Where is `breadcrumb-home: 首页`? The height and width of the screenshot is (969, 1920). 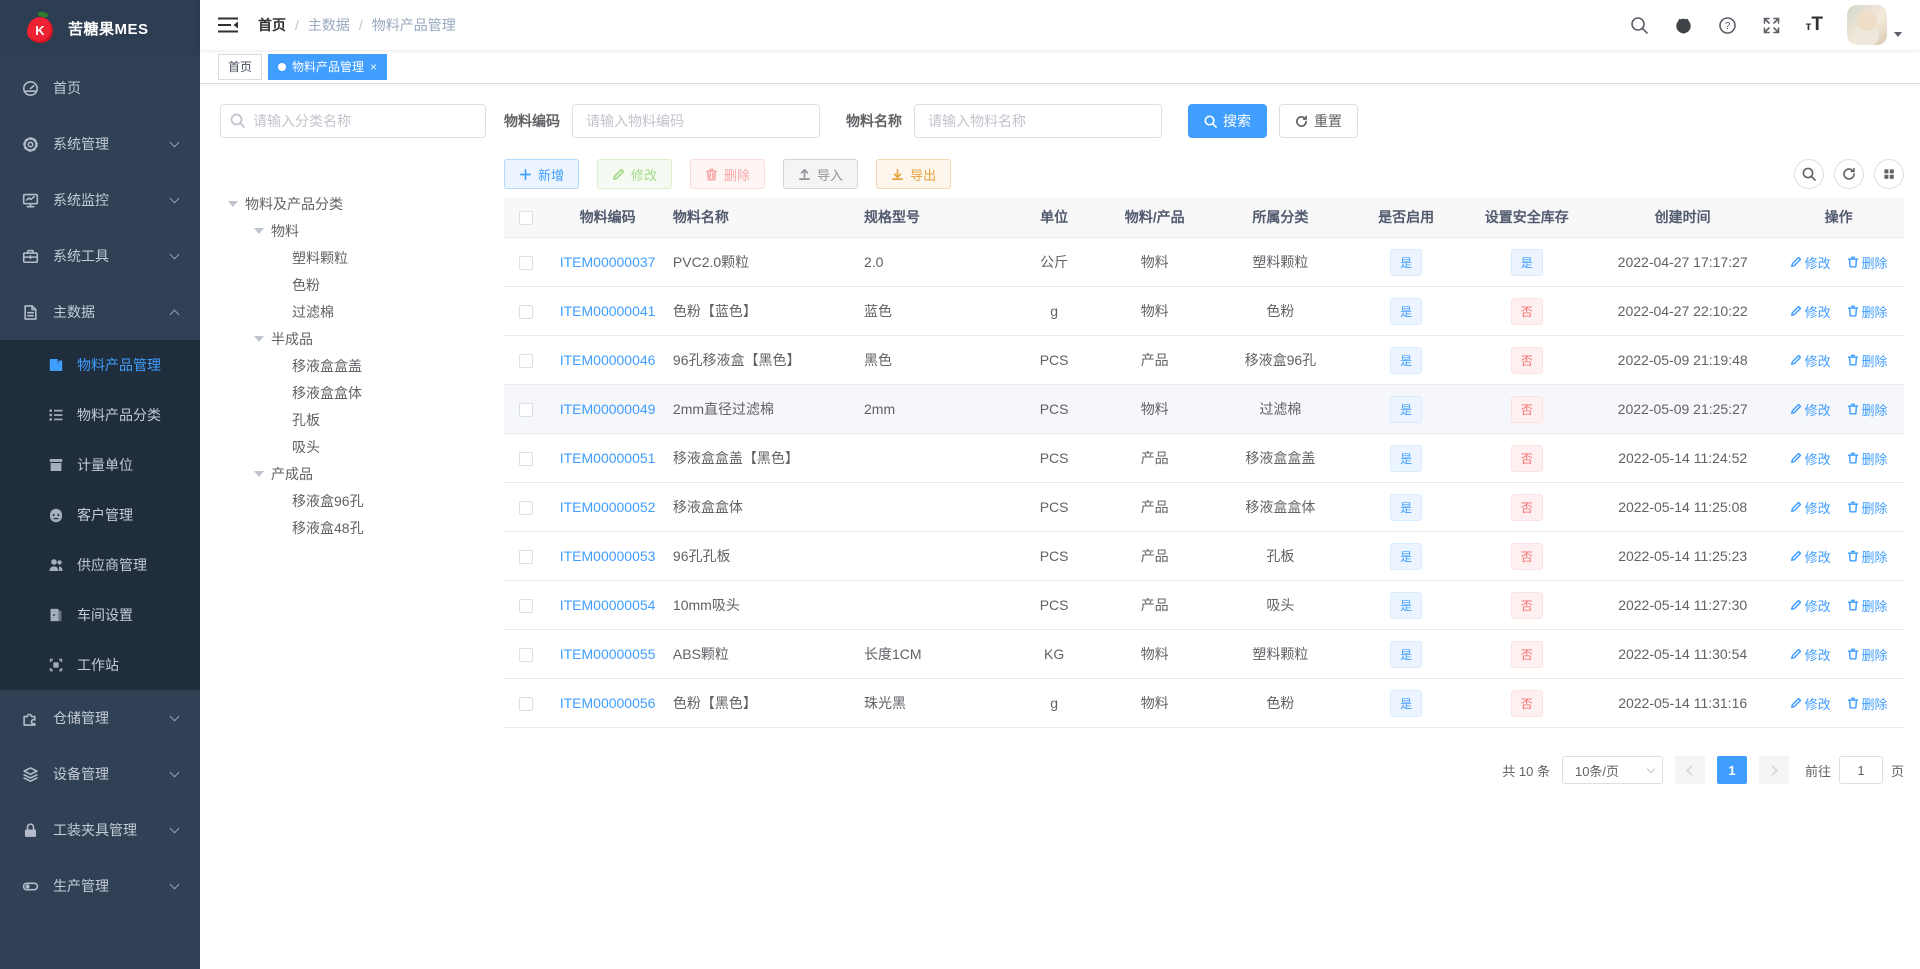
breadcrumb-home: 首页 is located at coordinates (272, 25).